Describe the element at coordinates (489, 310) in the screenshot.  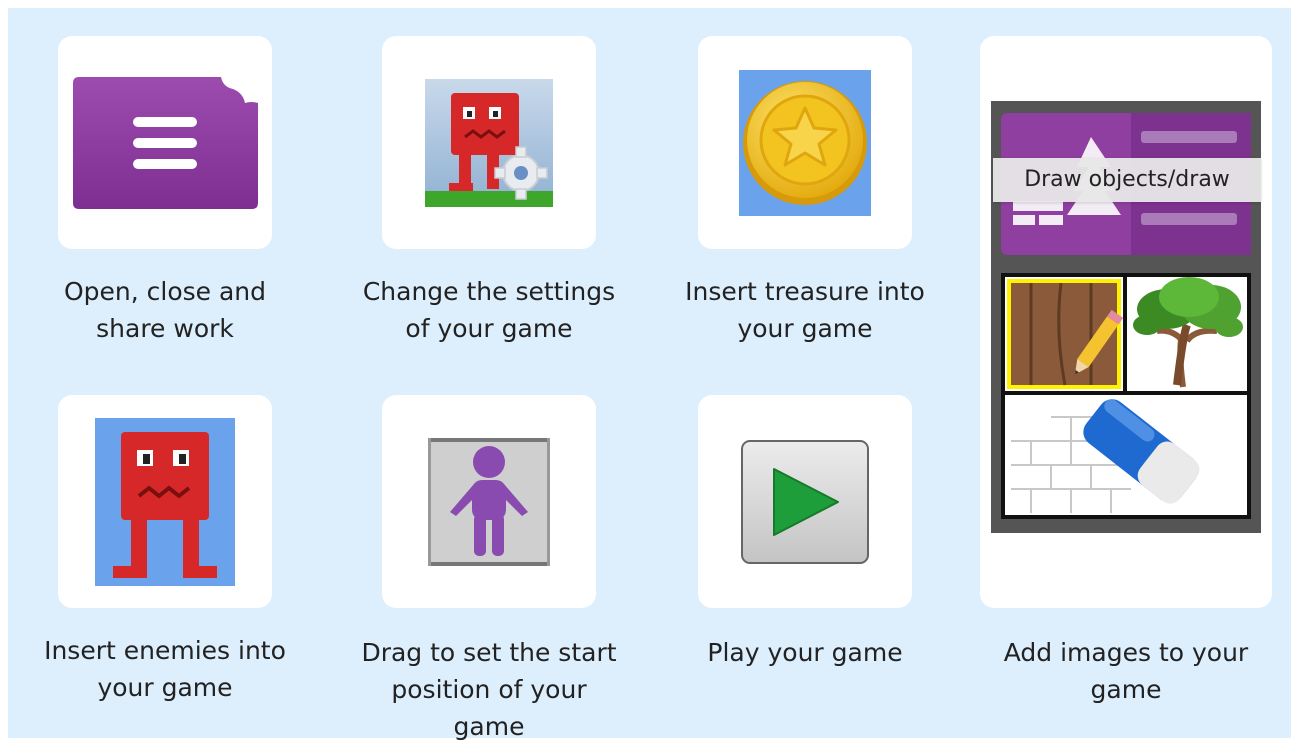
I see `tile-label-settings: Change the settings of your game` at that location.